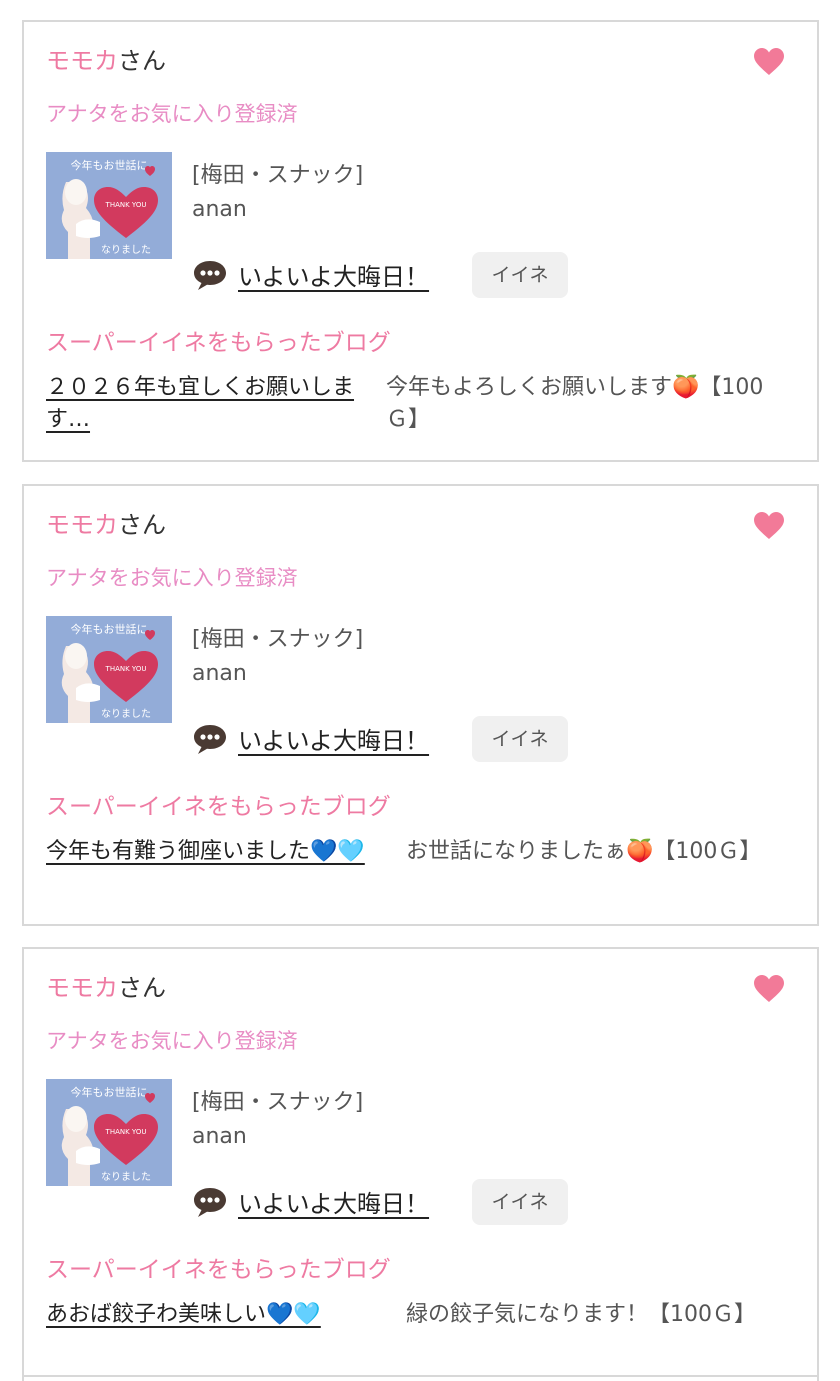 The image size is (840, 1381). I want to click on super-iine-comment: お世話になりましたぁ🍑【100Ｇ】, so click(584, 851).